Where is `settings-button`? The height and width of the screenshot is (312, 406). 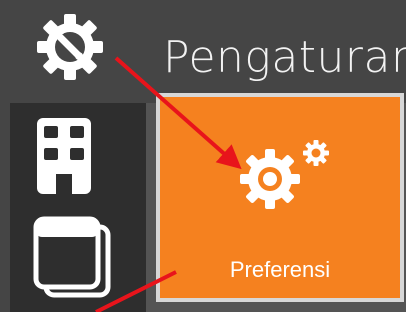
settings-button is located at coordinates (70, 49).